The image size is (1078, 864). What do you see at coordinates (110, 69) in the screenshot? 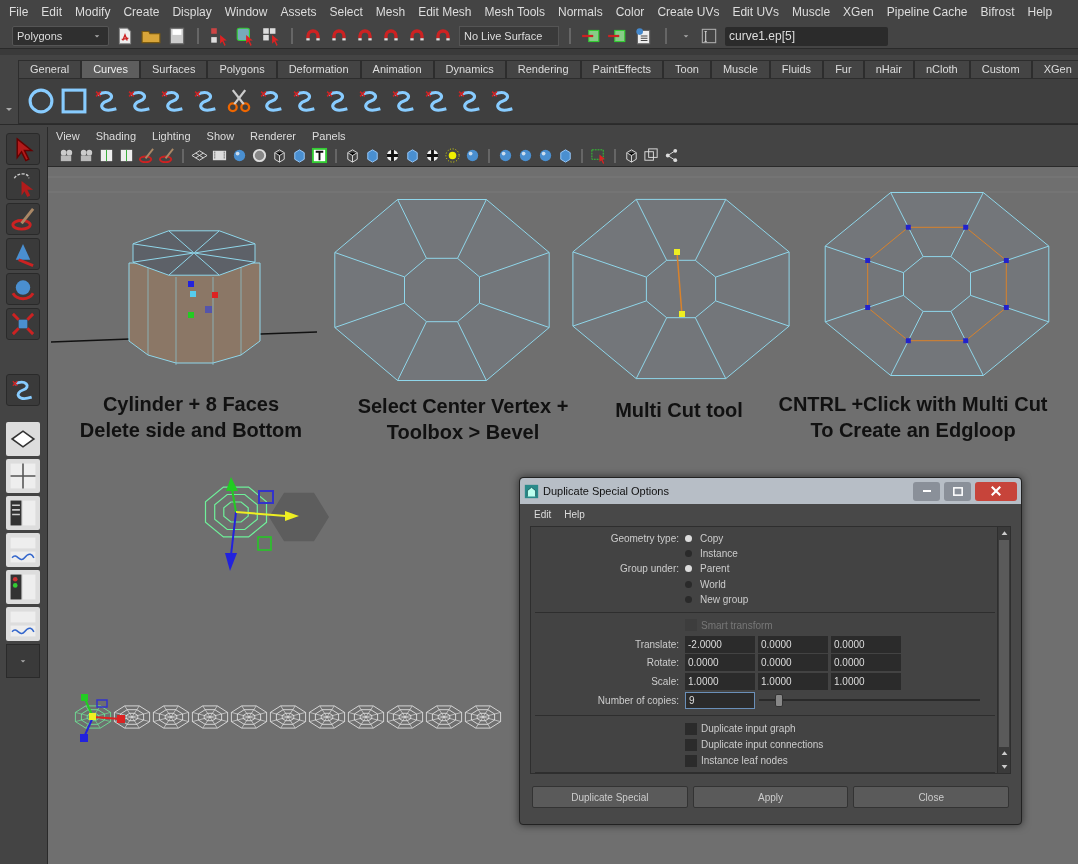
I see `shelf-tab: Curves` at bounding box center [110, 69].